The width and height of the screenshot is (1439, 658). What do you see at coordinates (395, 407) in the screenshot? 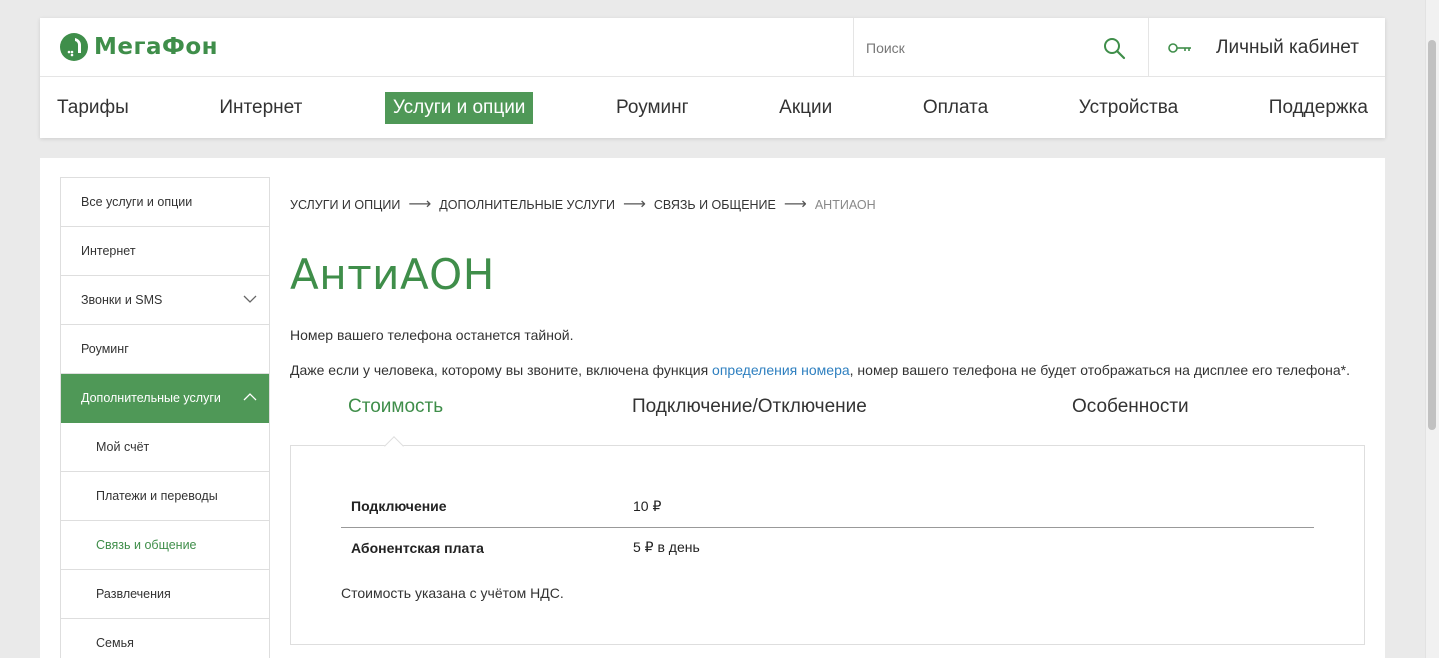
I see `tab-cost: Стоимость` at bounding box center [395, 407].